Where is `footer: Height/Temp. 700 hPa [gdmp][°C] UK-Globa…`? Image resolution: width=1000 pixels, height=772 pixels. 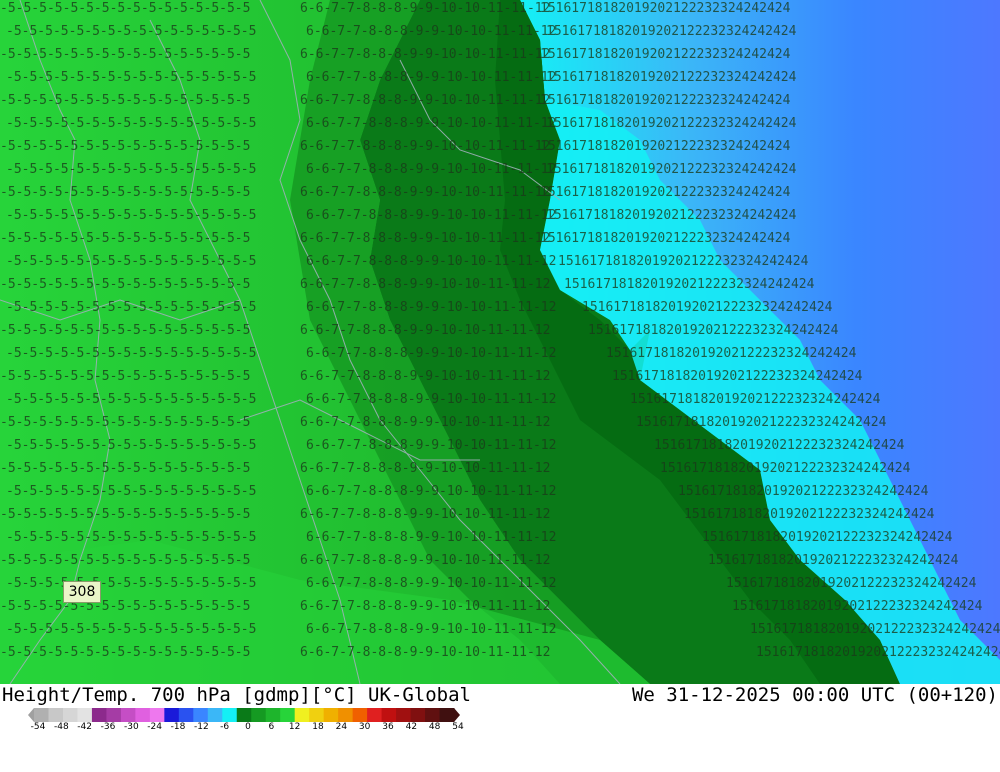 footer: Height/Temp. 700 hPa [gdmp][°C] UK-Globa… is located at coordinates (500, 708).